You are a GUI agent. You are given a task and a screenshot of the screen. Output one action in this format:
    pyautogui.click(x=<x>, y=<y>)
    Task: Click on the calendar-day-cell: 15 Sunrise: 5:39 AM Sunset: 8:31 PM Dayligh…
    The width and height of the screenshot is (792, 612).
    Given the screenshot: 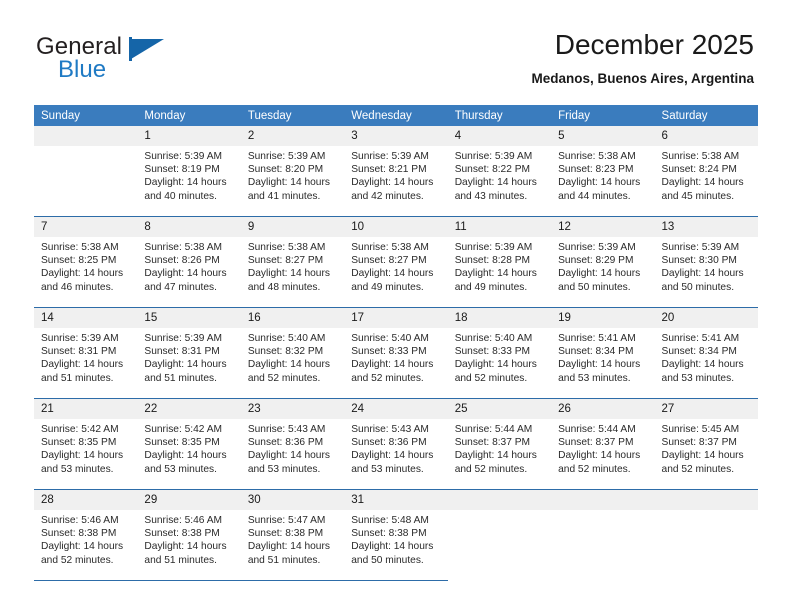 What is the action you would take?
    pyautogui.click(x=189, y=353)
    